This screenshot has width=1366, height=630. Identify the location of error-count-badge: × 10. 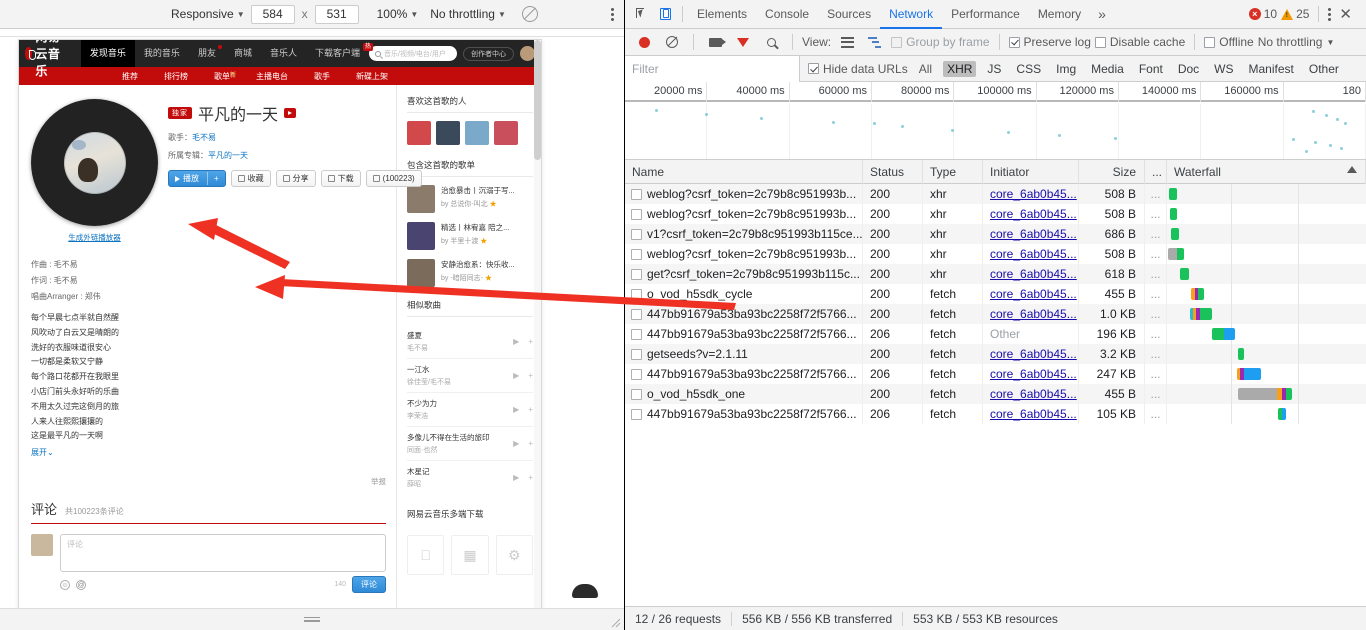
(1262, 14).